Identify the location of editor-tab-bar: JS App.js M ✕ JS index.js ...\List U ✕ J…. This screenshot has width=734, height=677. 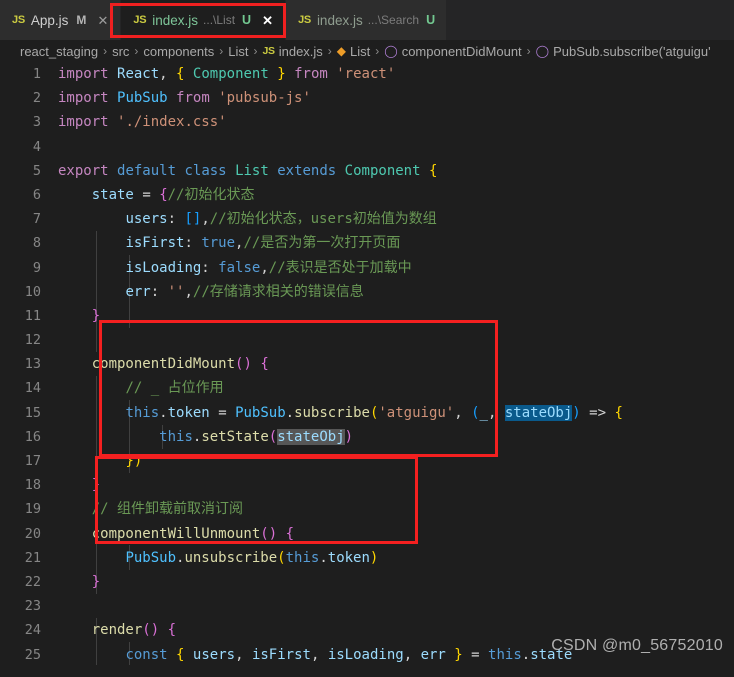
(367, 20).